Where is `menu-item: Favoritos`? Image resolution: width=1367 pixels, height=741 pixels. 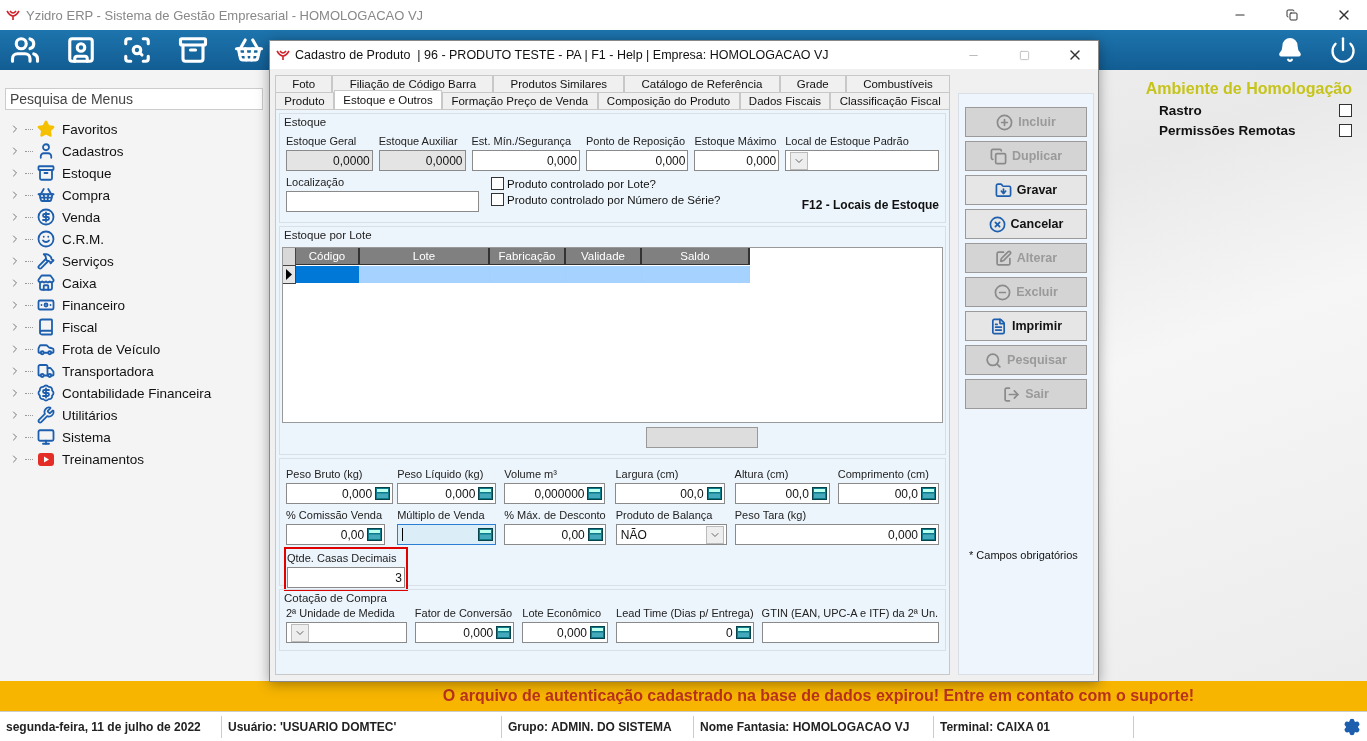
menu-item: Favoritos is located at coordinates (90, 129).